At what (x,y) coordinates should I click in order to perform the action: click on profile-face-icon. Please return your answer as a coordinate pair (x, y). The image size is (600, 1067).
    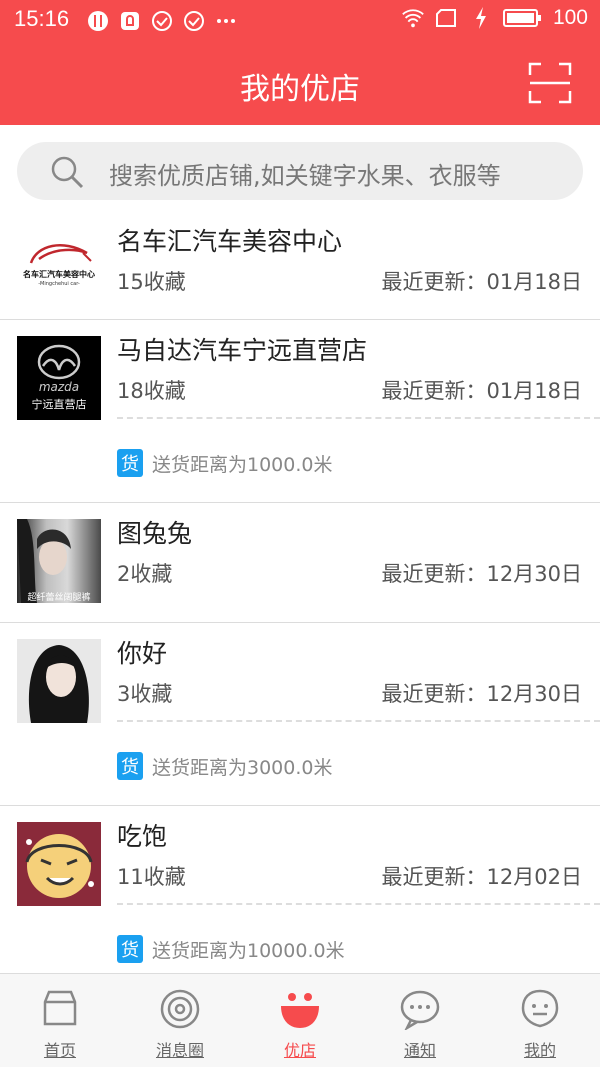
    Looking at the image, I should click on (540, 1008).